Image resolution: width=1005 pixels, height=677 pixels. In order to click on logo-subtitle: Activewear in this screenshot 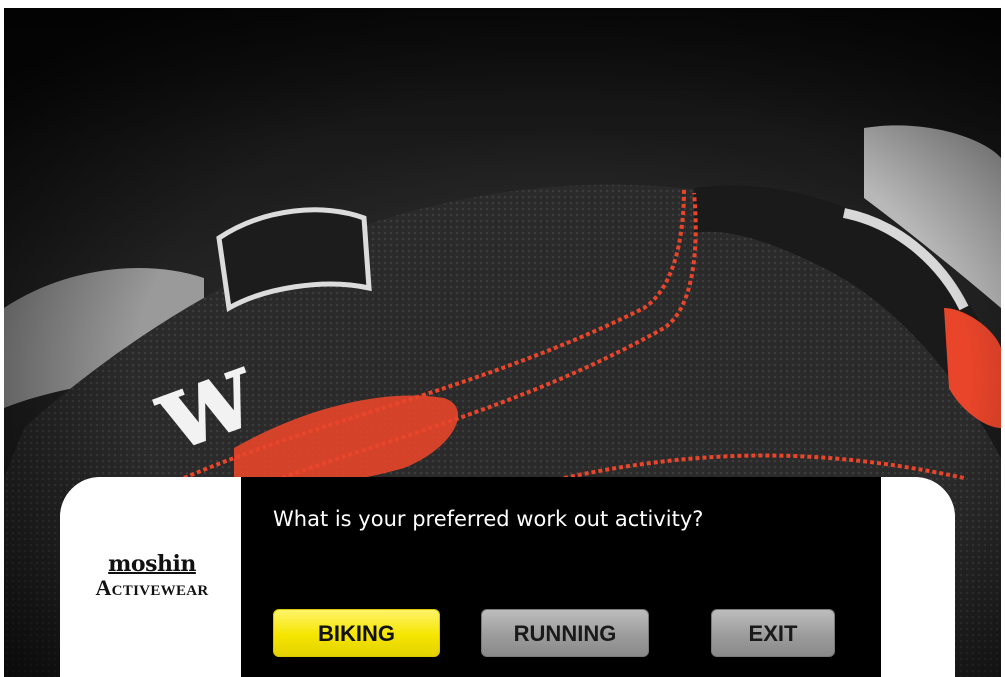, I will do `click(152, 587)`.